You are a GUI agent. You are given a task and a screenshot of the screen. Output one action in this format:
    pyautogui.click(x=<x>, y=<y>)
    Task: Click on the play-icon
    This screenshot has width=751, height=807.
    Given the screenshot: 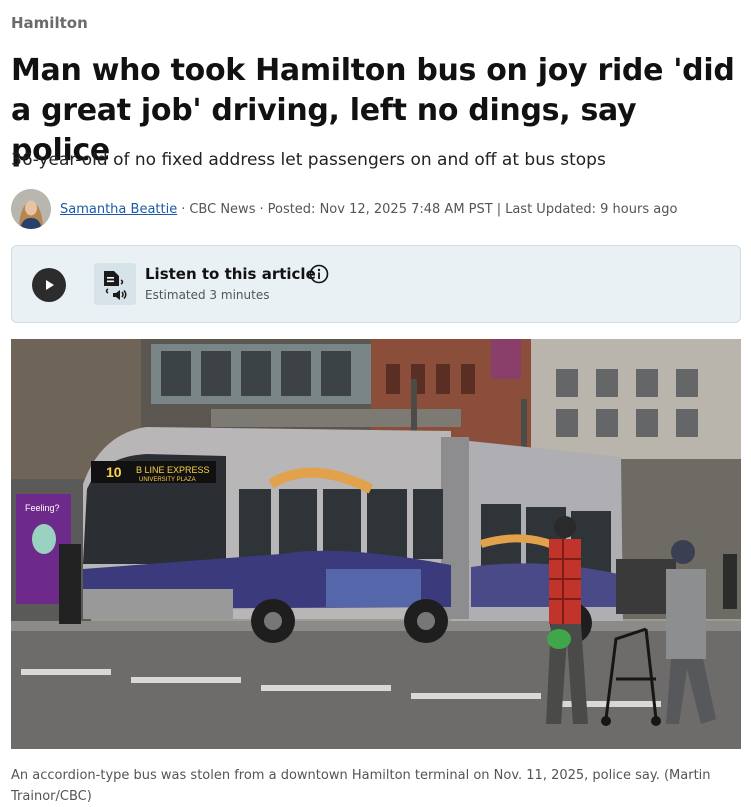 What is the action you would take?
    pyautogui.click(x=50, y=285)
    